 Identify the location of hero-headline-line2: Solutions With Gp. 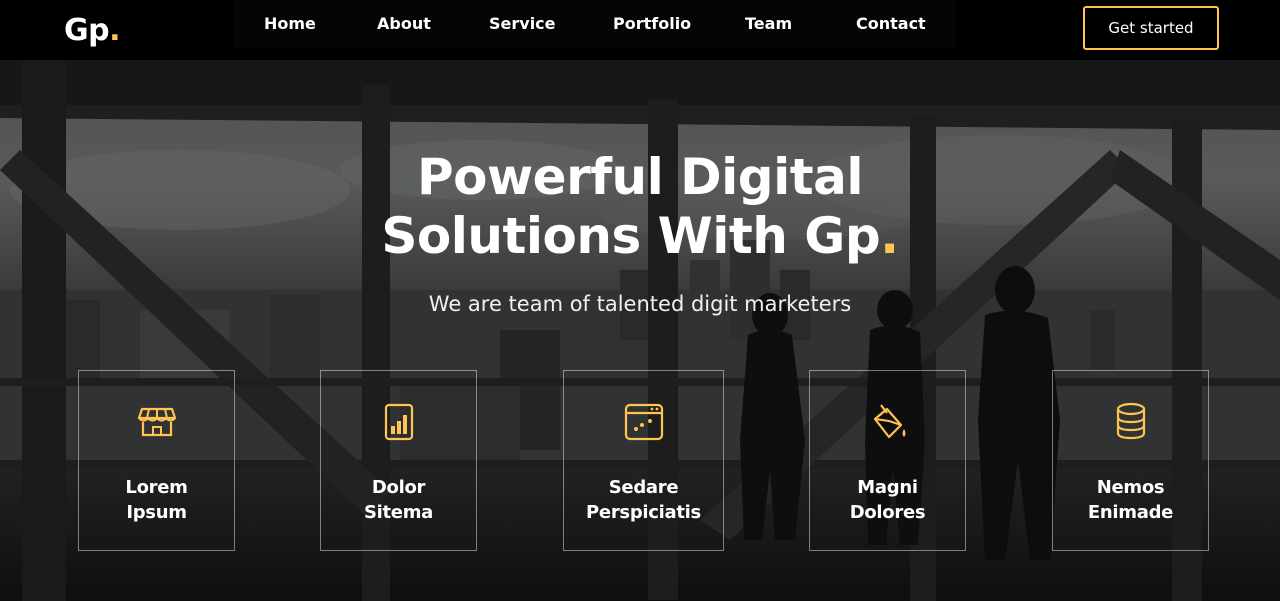
(631, 236).